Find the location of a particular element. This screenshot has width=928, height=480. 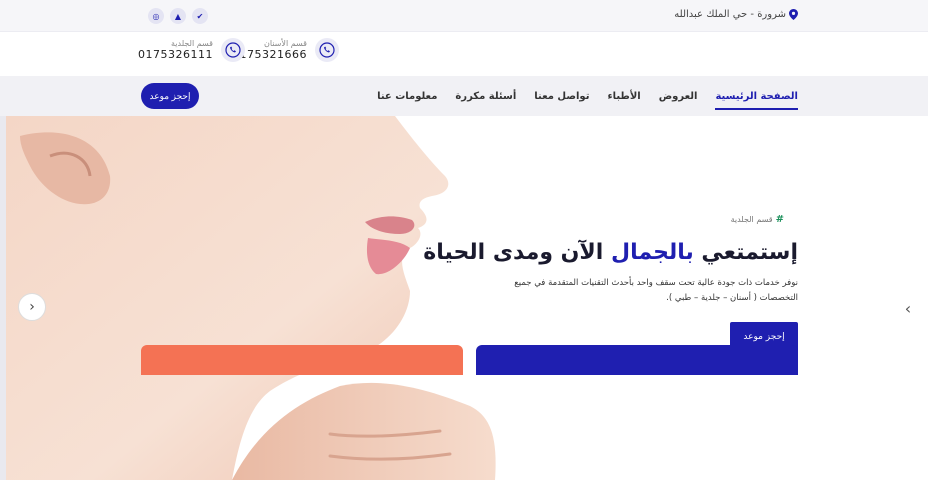

chevron-left-icon: ‹ is located at coordinates (32, 307).